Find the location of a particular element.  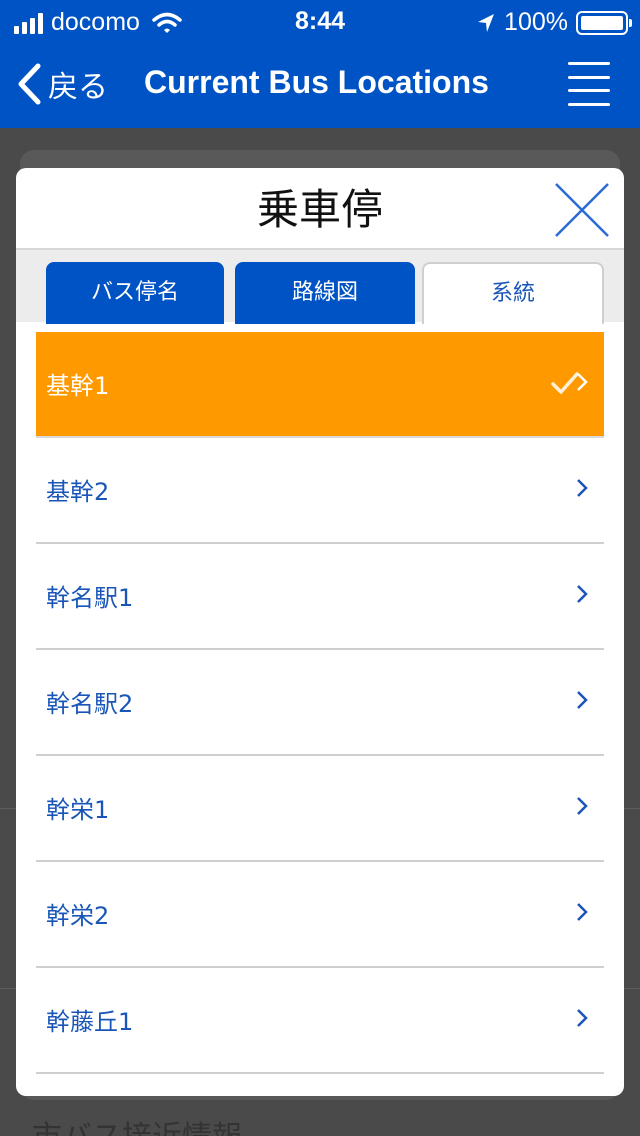

close-button is located at coordinates (582, 210).